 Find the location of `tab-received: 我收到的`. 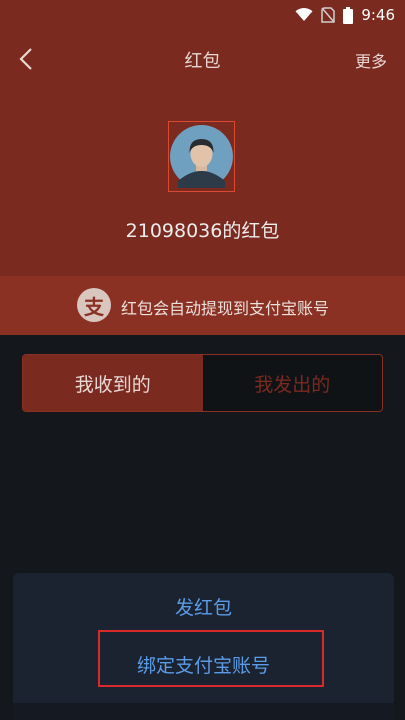

tab-received: 我收到的 is located at coordinates (113, 383).